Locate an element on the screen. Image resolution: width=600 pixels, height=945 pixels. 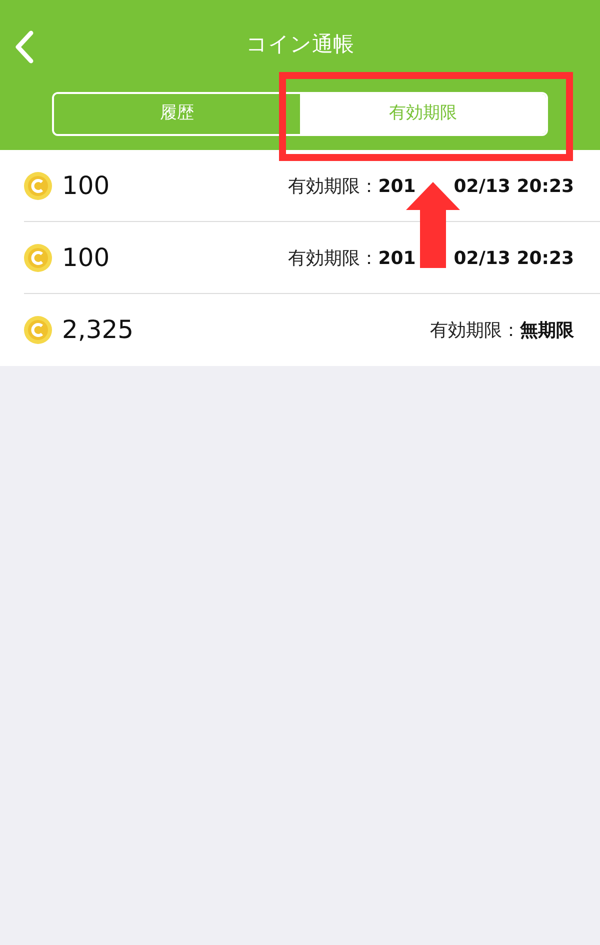
screen-title: コイン通帳 is located at coordinates (300, 44).